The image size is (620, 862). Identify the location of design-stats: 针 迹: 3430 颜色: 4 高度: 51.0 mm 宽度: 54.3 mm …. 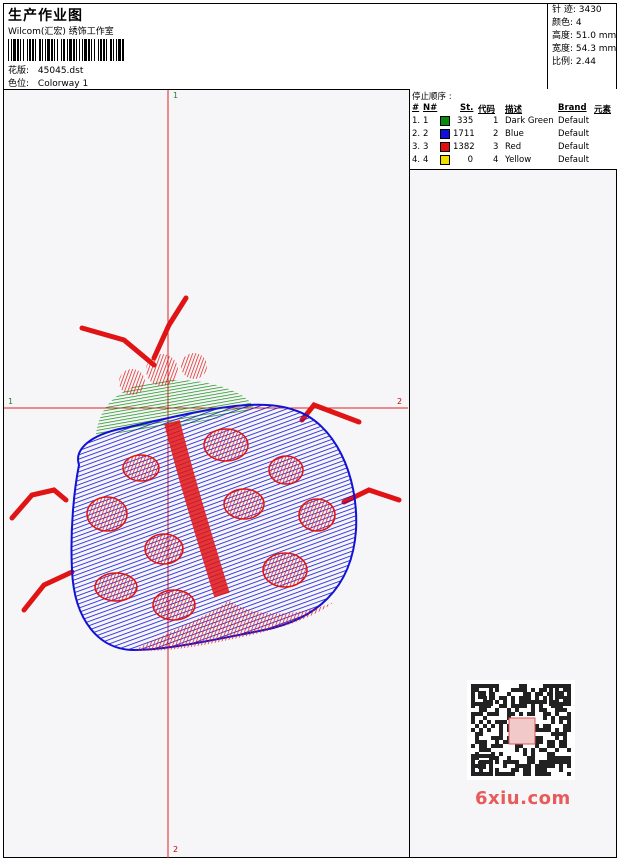
(582, 46).